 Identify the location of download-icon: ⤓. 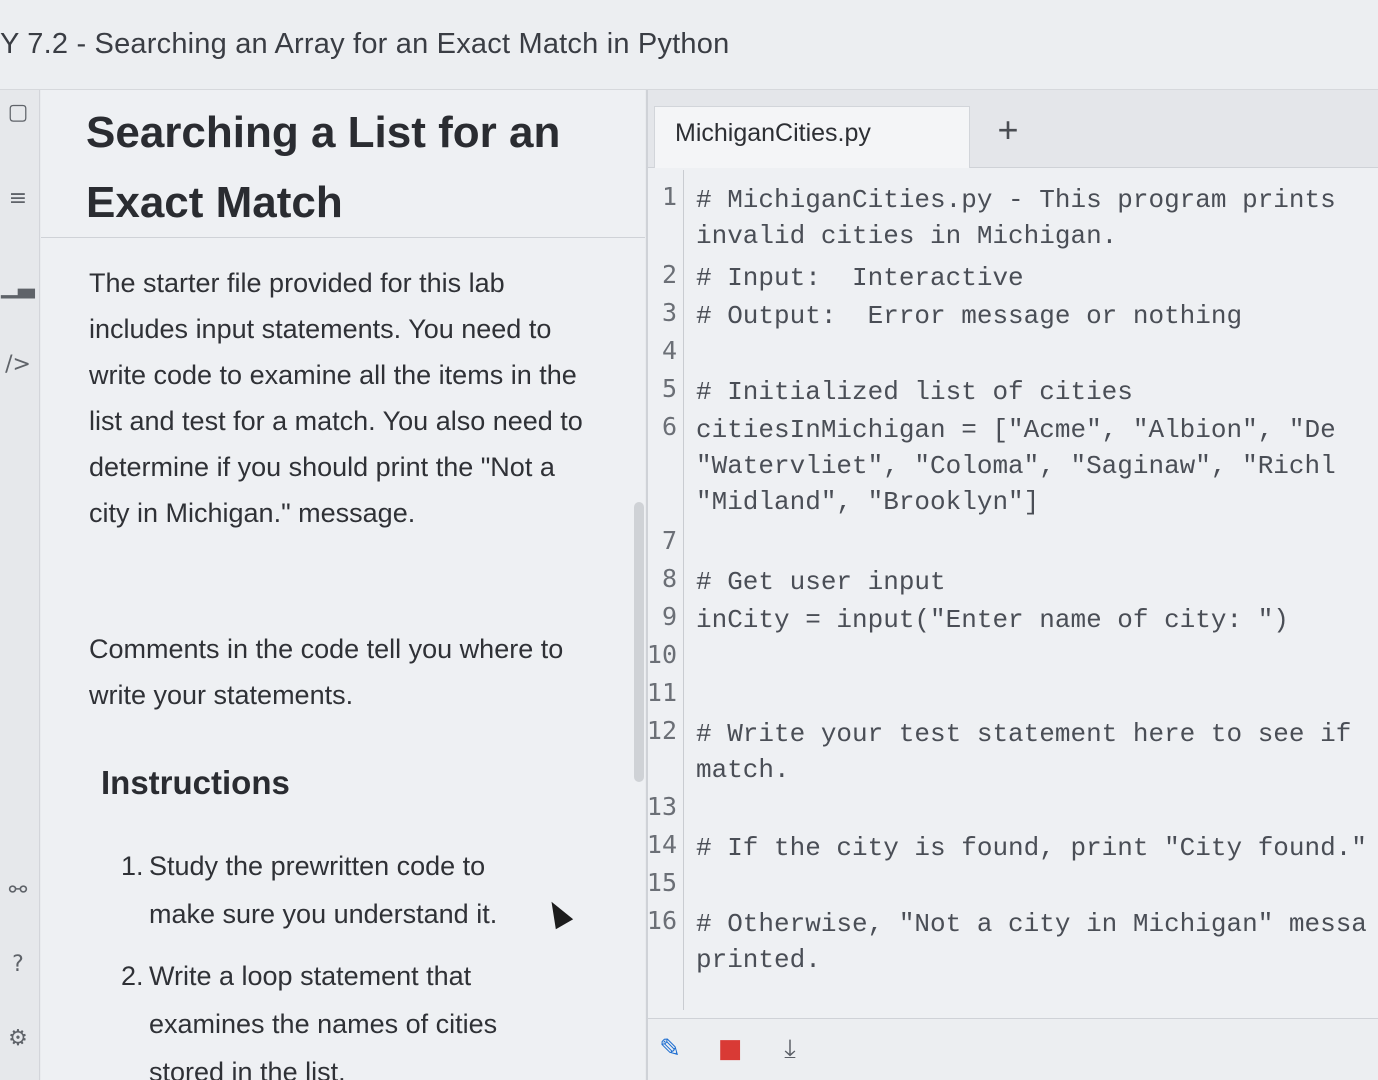
(790, 1049).